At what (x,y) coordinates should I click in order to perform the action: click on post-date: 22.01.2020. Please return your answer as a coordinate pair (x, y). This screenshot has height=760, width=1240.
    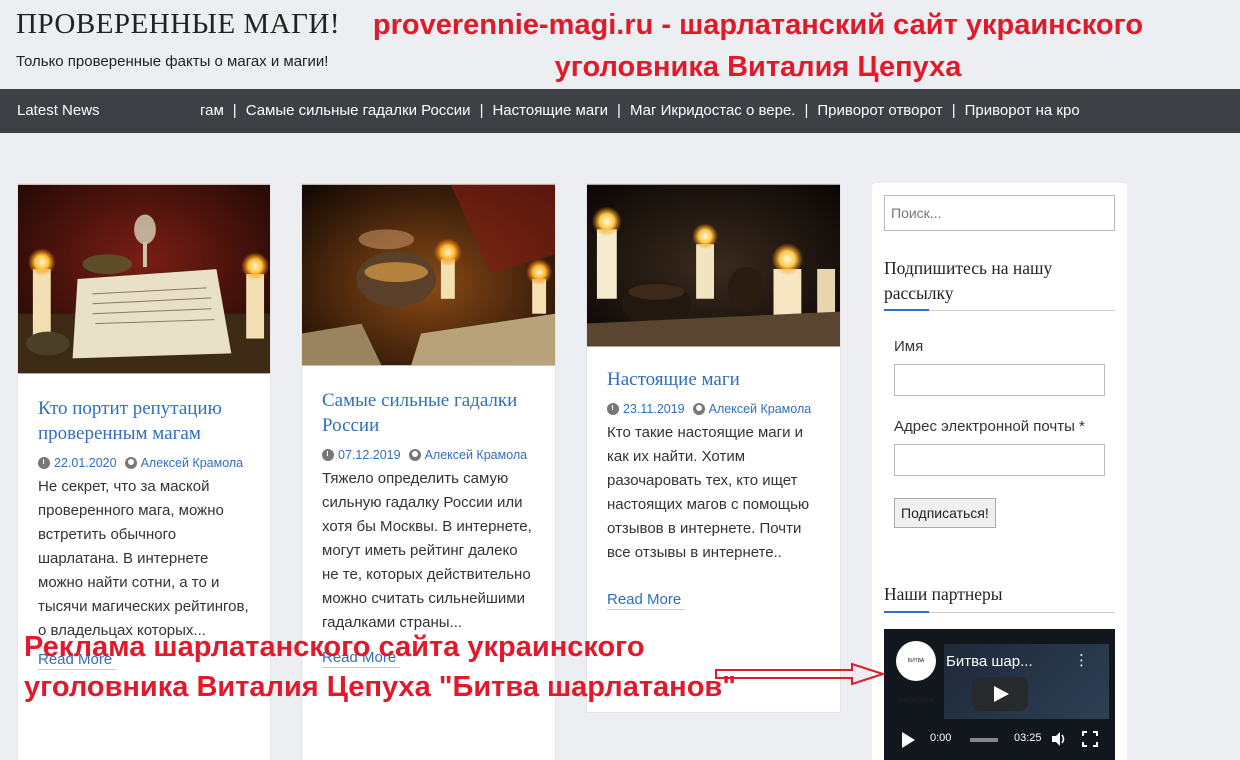
    Looking at the image, I should click on (85, 463).